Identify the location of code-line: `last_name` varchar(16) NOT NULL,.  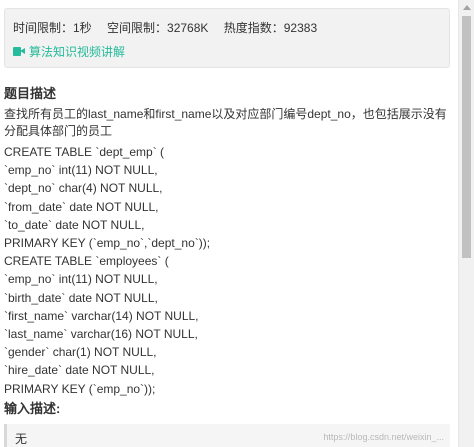
(101, 334).